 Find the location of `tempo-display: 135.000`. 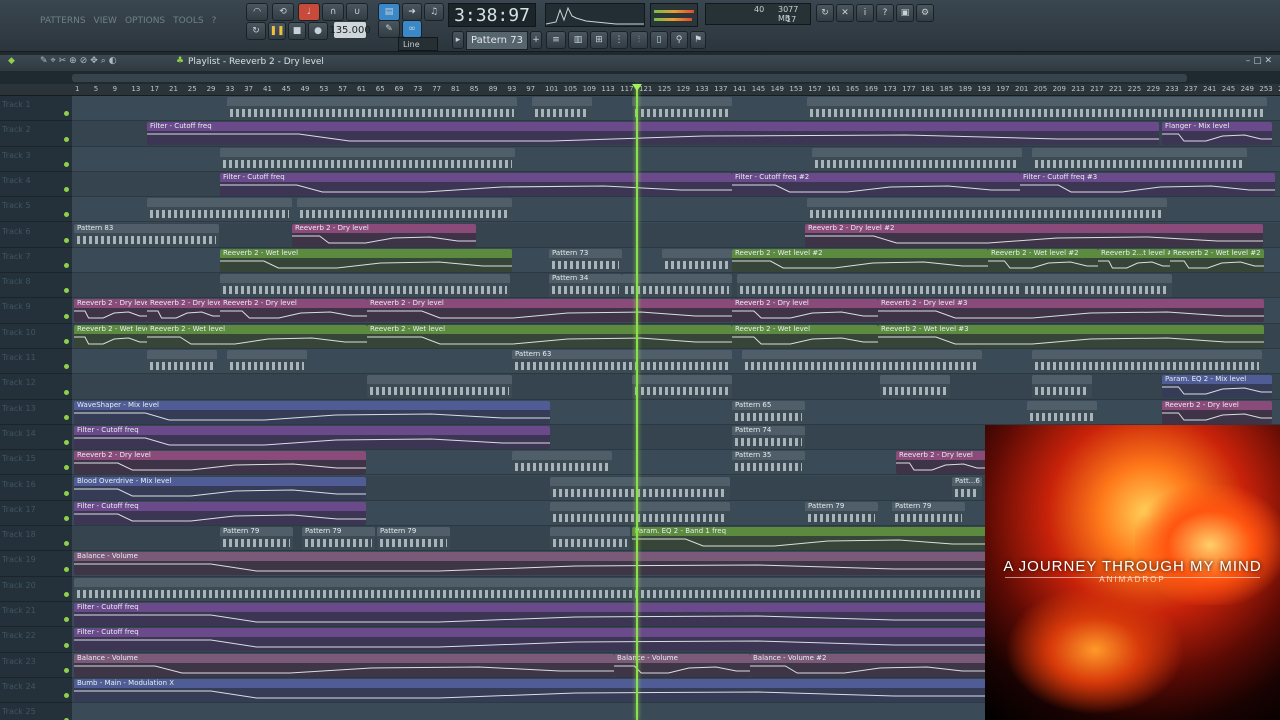

tempo-display: 135.000 is located at coordinates (350, 30).